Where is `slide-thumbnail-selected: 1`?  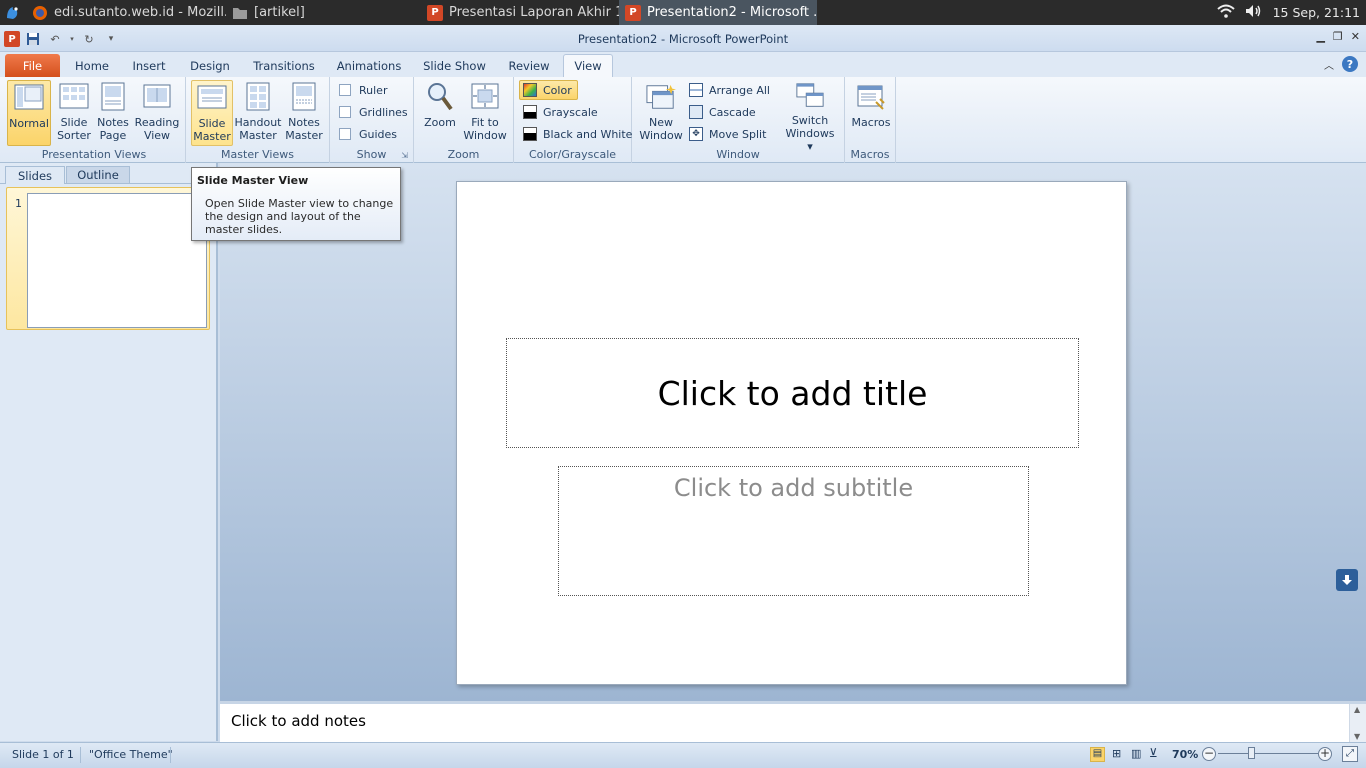 slide-thumbnail-selected: 1 is located at coordinates (108, 258).